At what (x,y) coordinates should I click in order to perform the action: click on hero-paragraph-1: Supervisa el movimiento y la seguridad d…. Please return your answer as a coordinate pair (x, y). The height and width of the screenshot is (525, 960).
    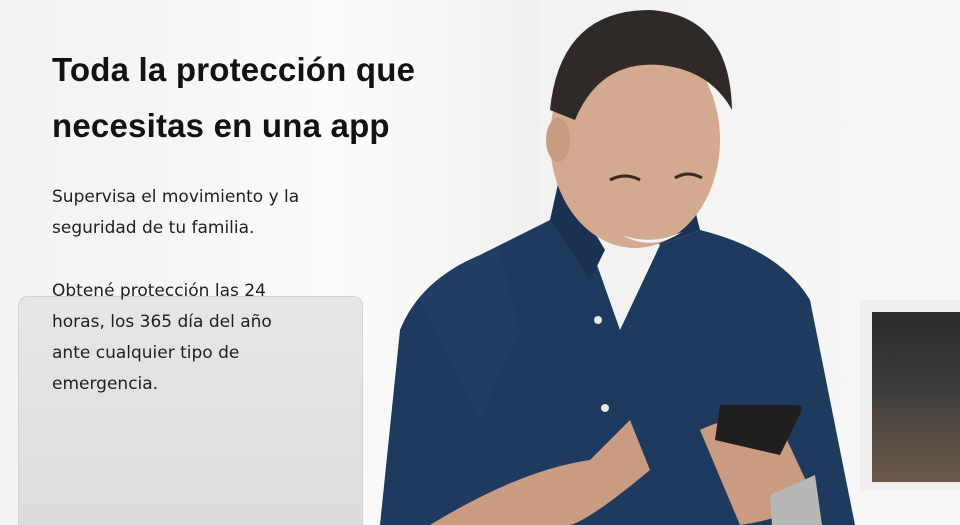
    Looking at the image, I should click on (176, 212).